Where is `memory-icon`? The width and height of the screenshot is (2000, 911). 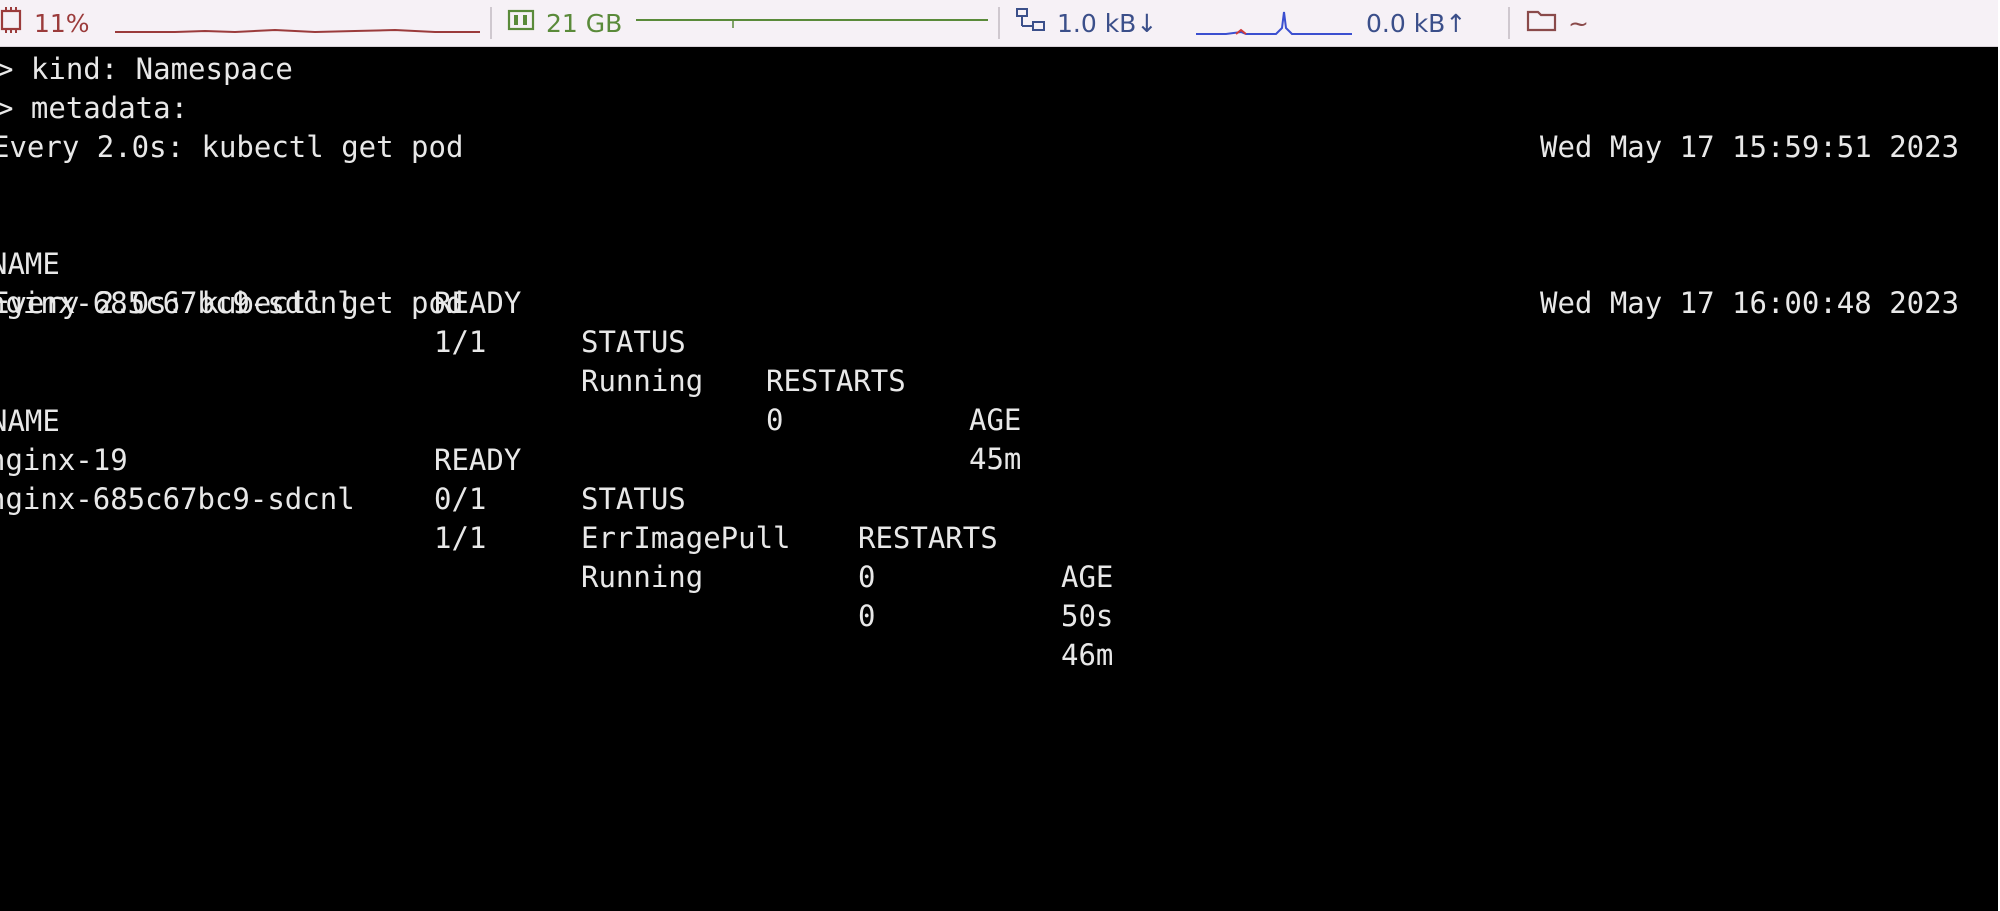
memory-icon is located at coordinates (521, 23).